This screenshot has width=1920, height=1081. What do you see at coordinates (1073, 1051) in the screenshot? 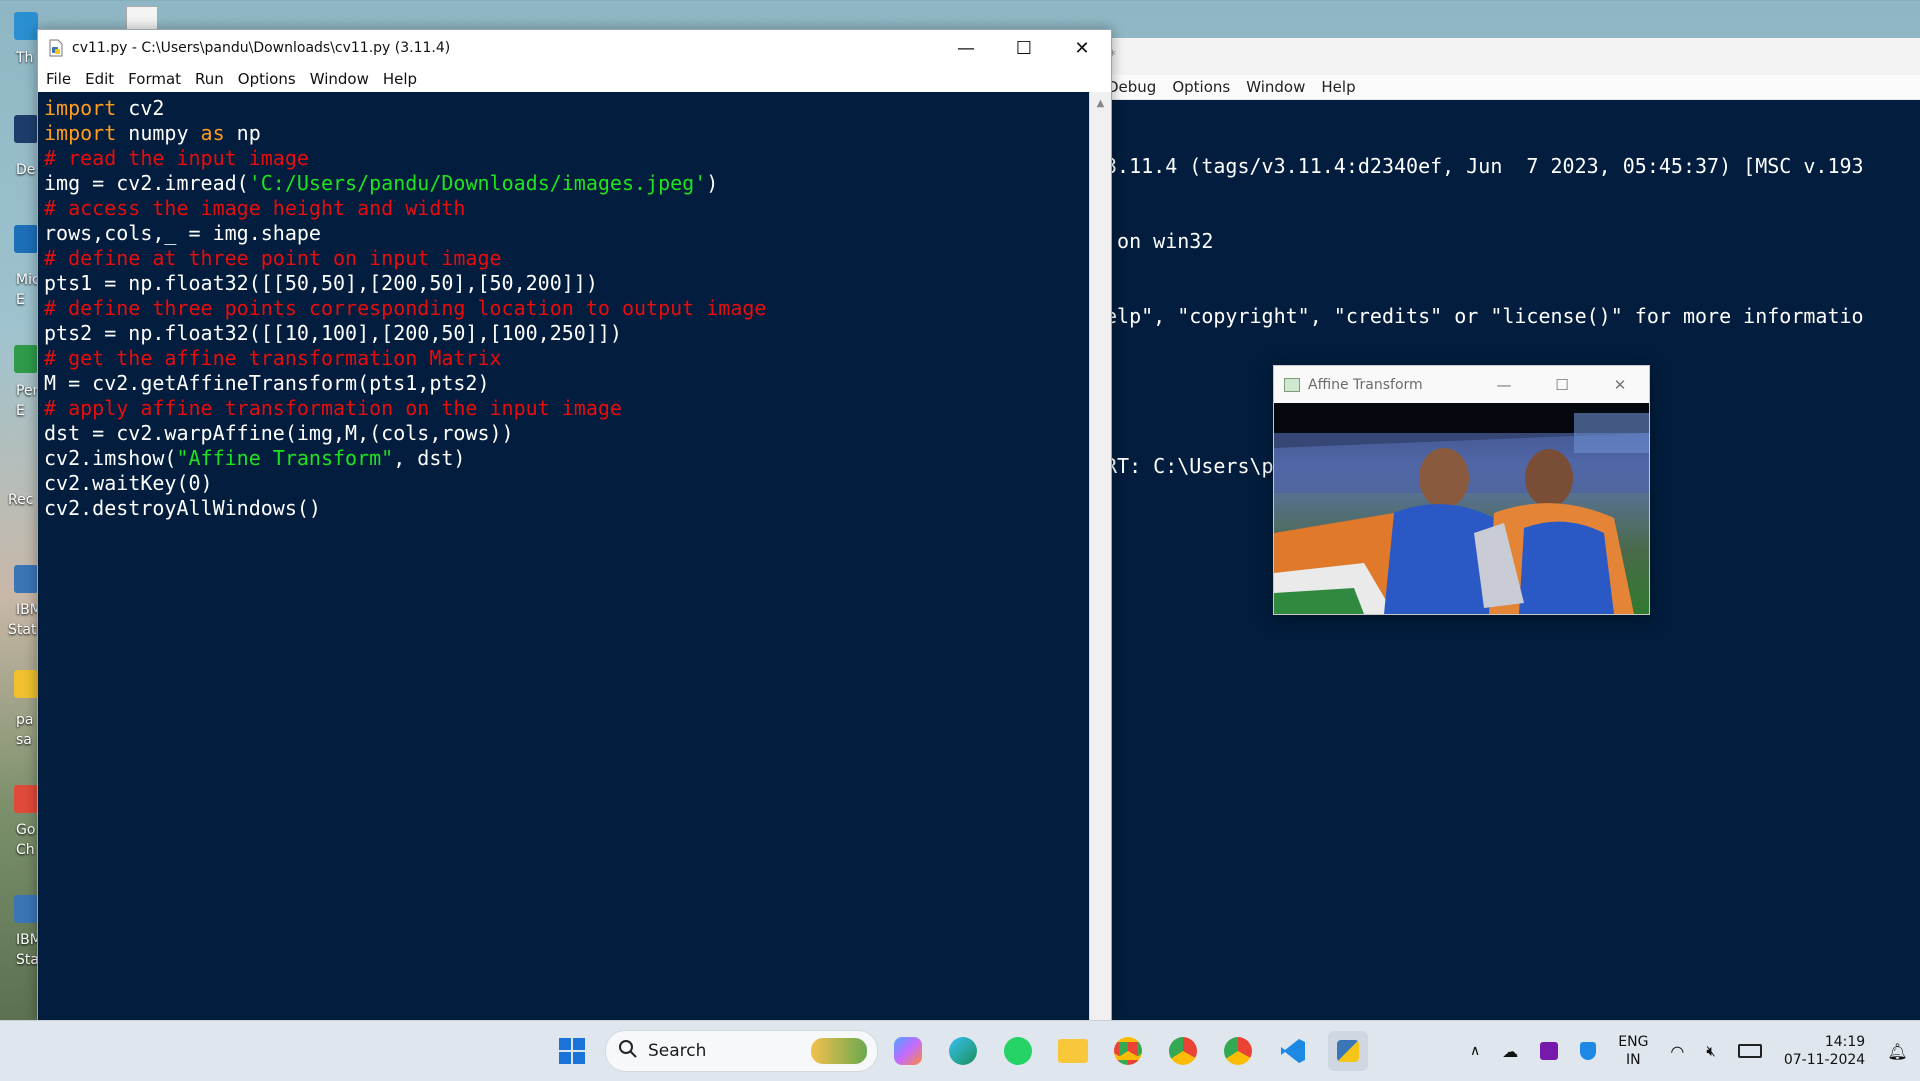
I see `file-explorer-icon` at bounding box center [1073, 1051].